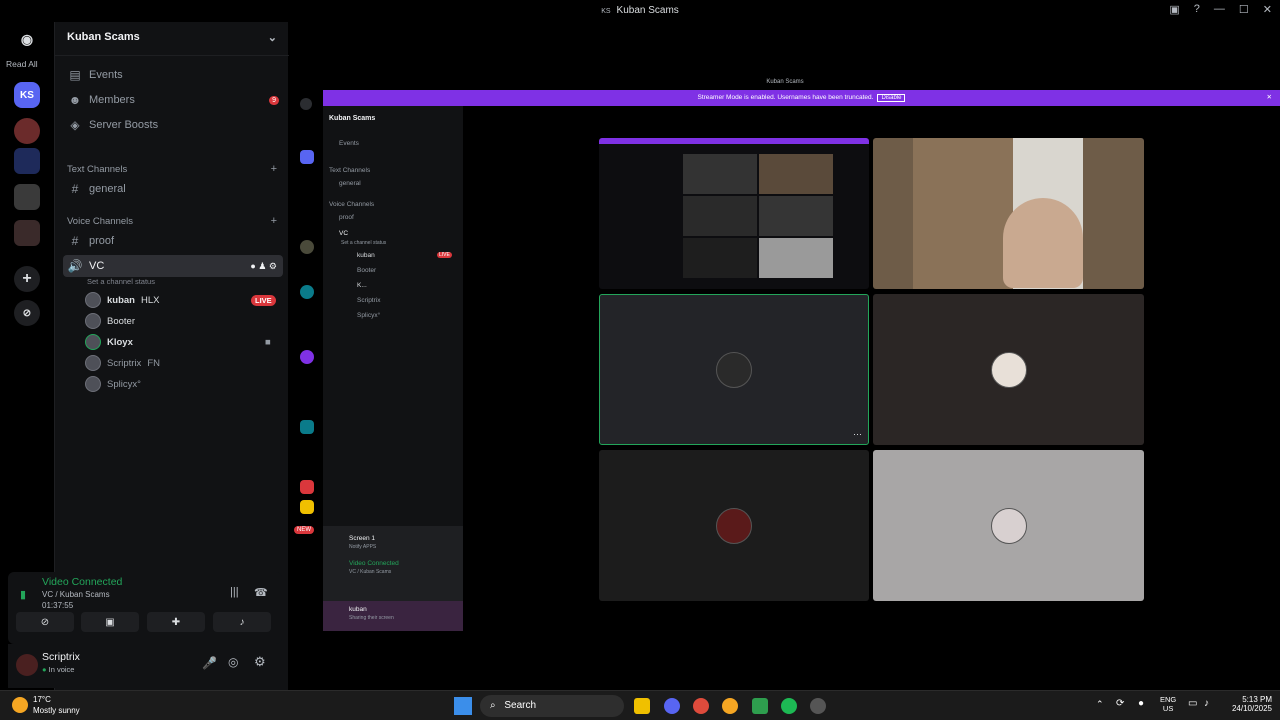 The width and height of the screenshot is (1280, 720). Describe the element at coordinates (110, 622) in the screenshot. I see `share-screen-button: ▣` at that location.